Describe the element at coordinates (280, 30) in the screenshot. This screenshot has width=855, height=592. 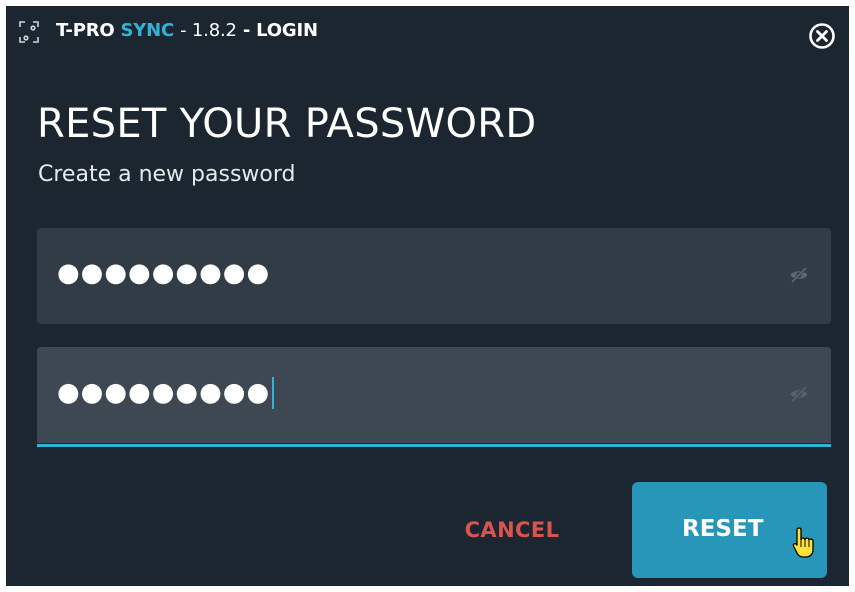
I see `screen-name: - LOGIN` at that location.